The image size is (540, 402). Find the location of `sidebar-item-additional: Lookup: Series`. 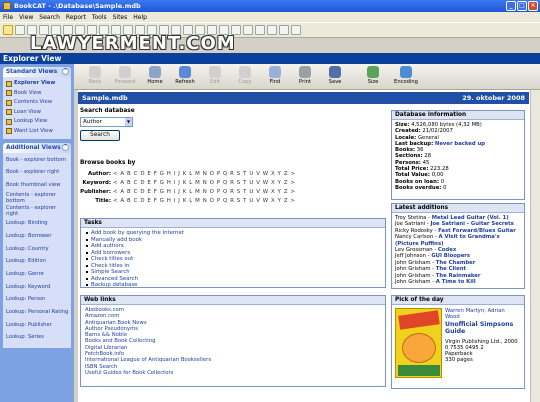

sidebar-item-additional: Lookup: Series is located at coordinates (37, 338).